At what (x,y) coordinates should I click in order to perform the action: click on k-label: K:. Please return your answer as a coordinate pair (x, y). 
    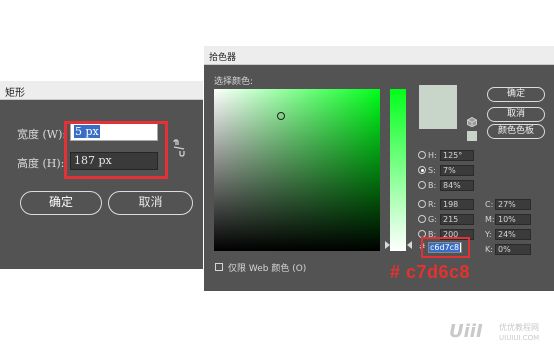
    Looking at the image, I should click on (489, 249).